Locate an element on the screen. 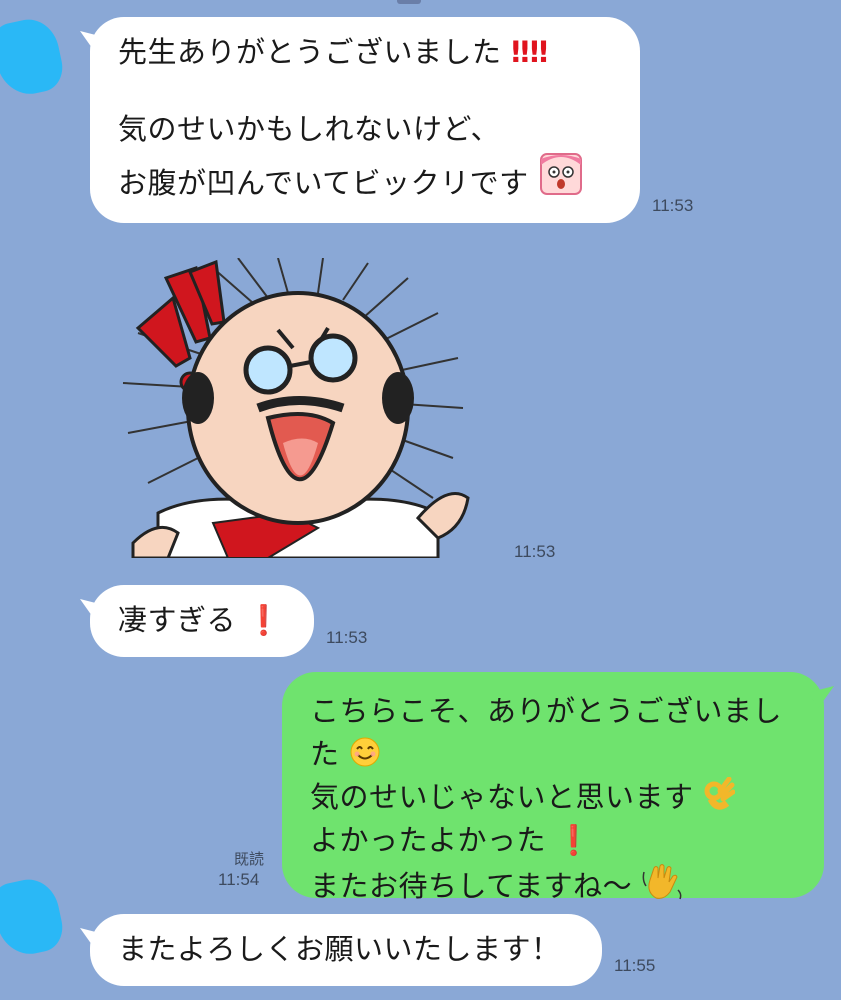  top-edge-marker is located at coordinates (409, 2).